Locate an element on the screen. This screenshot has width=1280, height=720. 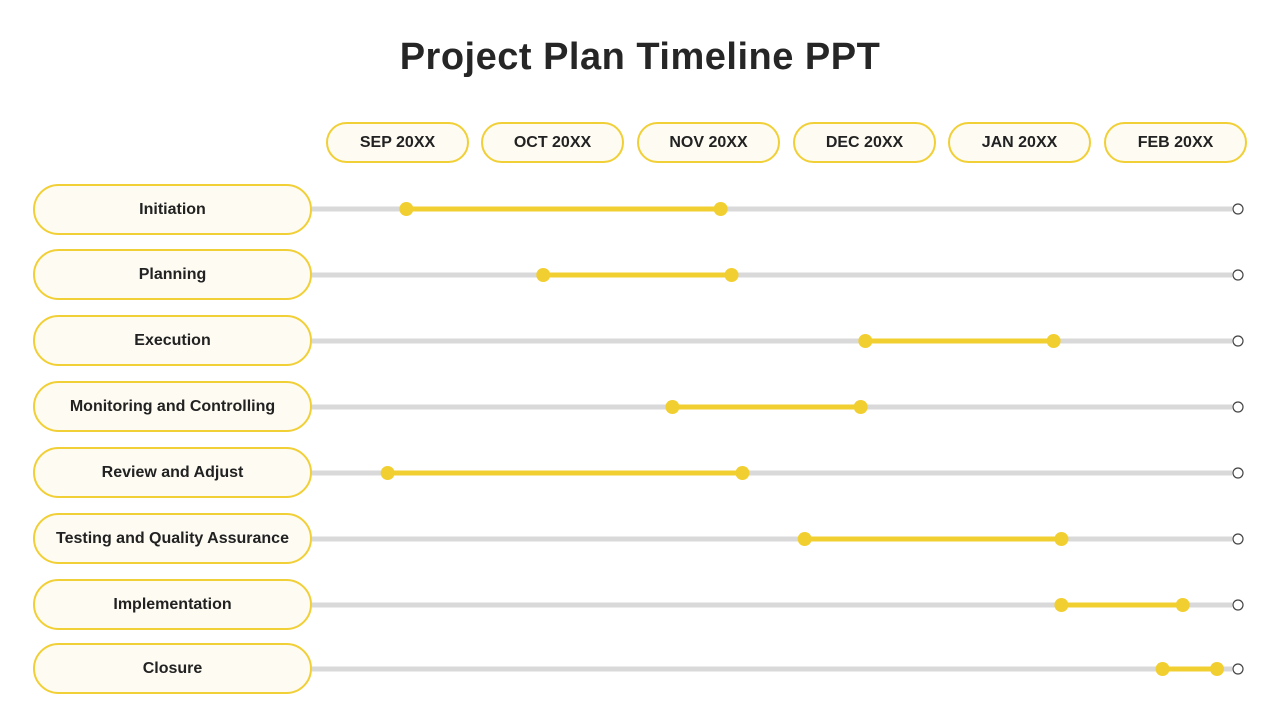
task-label: Execution is located at coordinates (172, 340).